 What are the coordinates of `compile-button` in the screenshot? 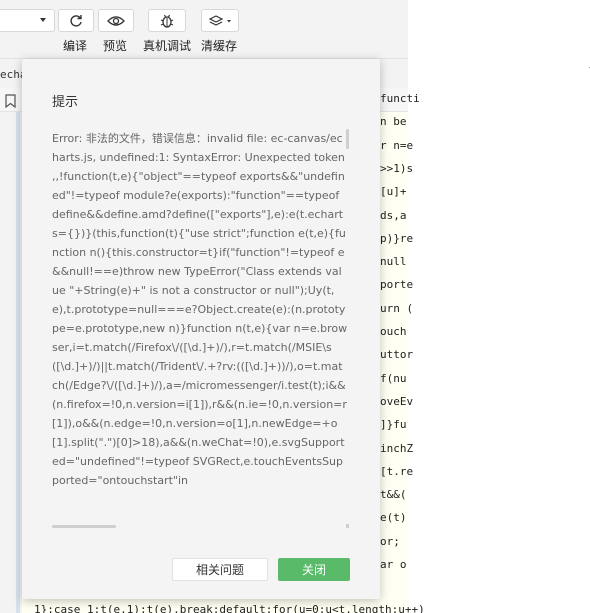 It's located at (76, 20).